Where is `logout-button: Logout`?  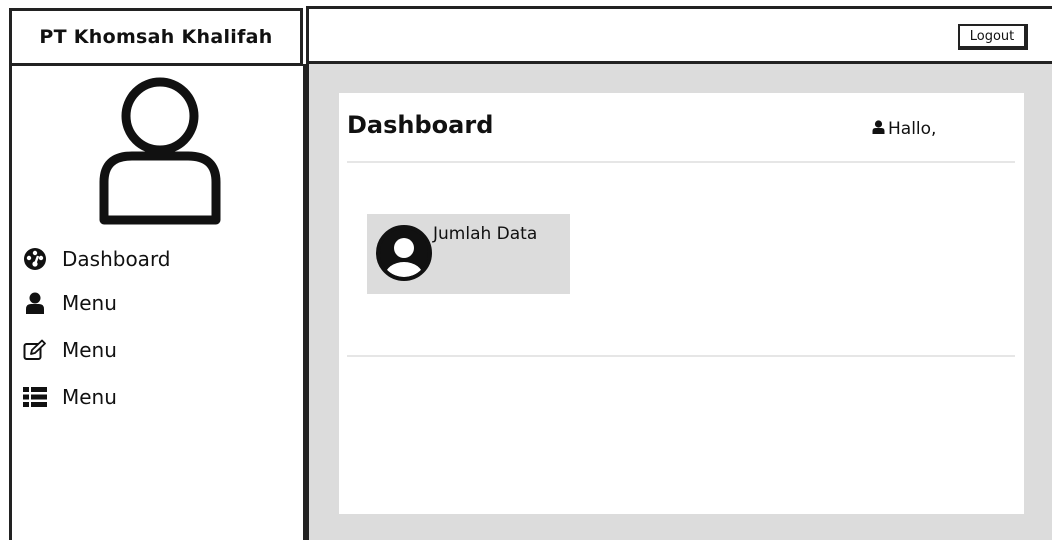 logout-button: Logout is located at coordinates (993, 37).